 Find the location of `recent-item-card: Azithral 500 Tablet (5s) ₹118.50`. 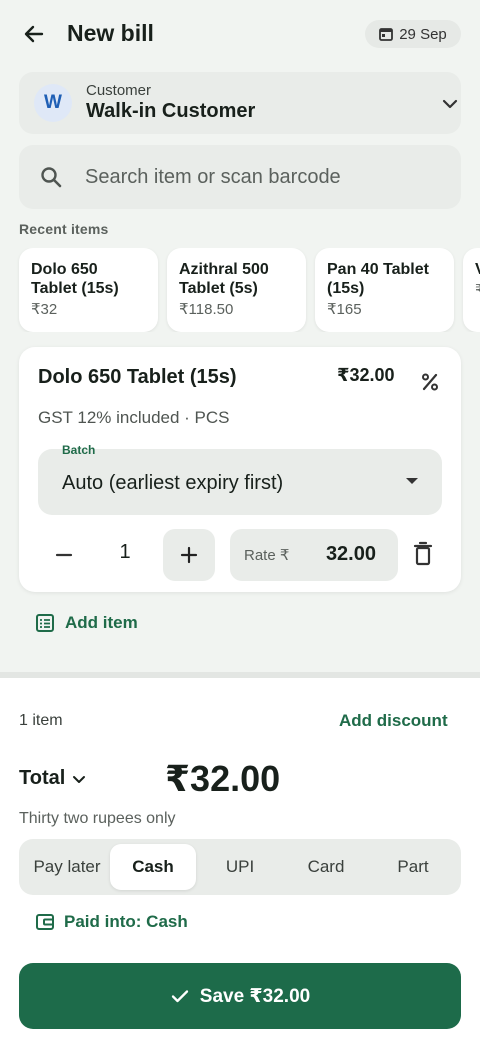

recent-item-card: Azithral 500 Tablet (5s) ₹118.50 is located at coordinates (236, 290).